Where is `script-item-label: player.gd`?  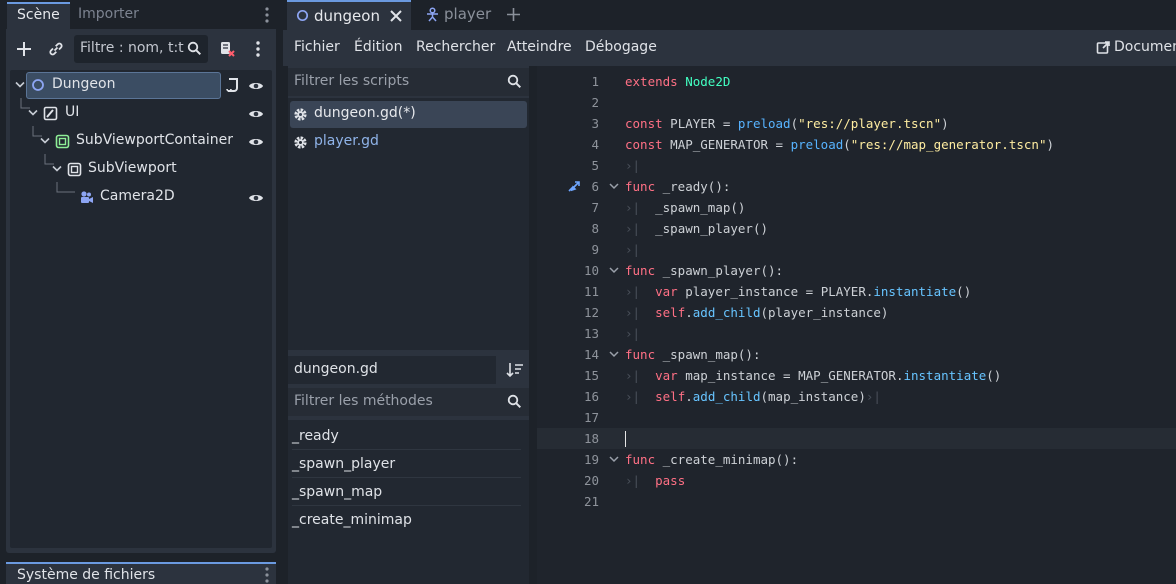 script-item-label: player.gd is located at coordinates (346, 141).